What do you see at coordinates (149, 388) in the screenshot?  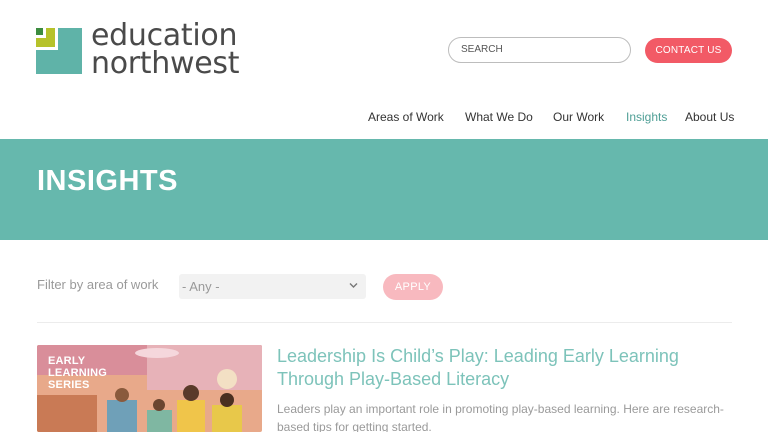 I see `article-thumbnail: EARLY LEARNING SERIES` at bounding box center [149, 388].